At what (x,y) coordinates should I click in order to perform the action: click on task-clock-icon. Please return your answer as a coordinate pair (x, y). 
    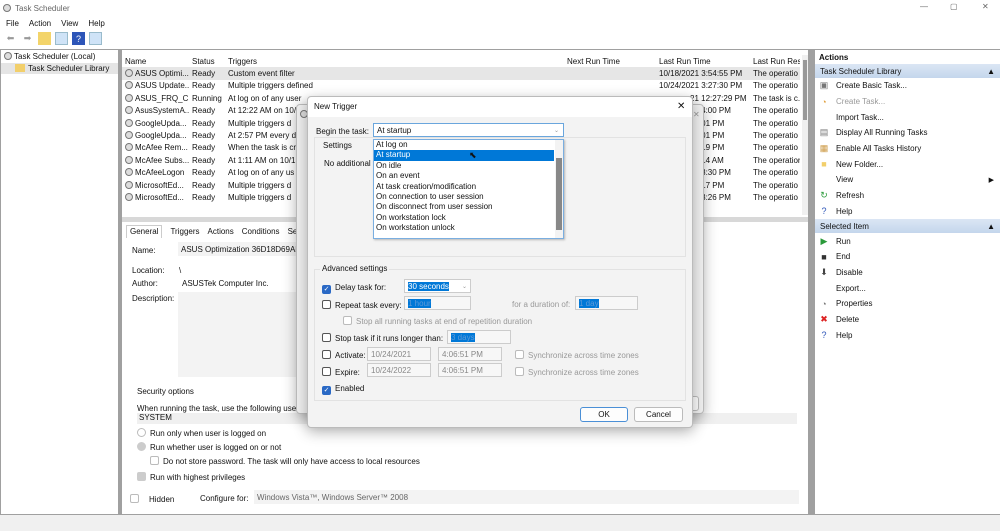
    Looking at the image, I should click on (129, 196).